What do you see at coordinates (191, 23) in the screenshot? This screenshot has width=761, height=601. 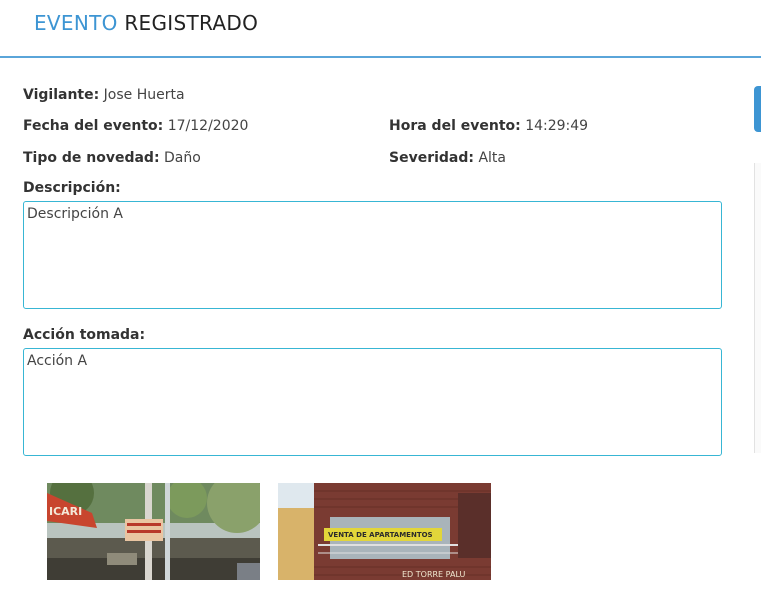 I see `title-rest: REGISTRADO` at bounding box center [191, 23].